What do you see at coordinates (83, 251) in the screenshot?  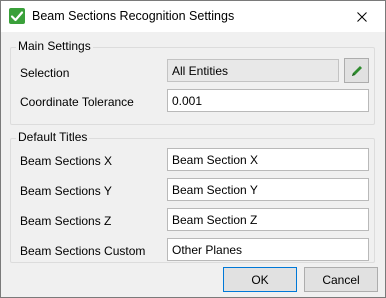 I see `beam-sections-custom-label: Beam Sections Custom` at bounding box center [83, 251].